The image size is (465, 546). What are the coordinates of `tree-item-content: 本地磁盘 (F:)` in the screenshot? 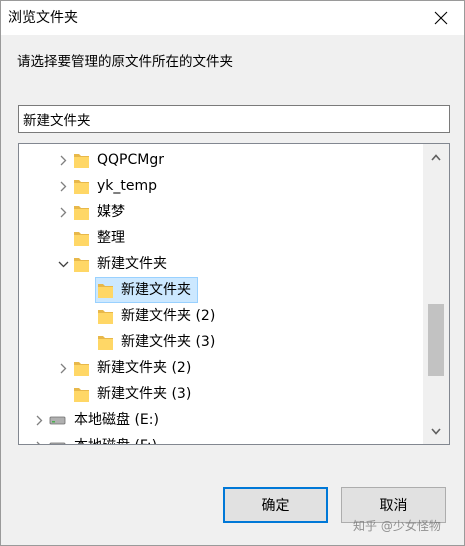 It's located at (105, 438).